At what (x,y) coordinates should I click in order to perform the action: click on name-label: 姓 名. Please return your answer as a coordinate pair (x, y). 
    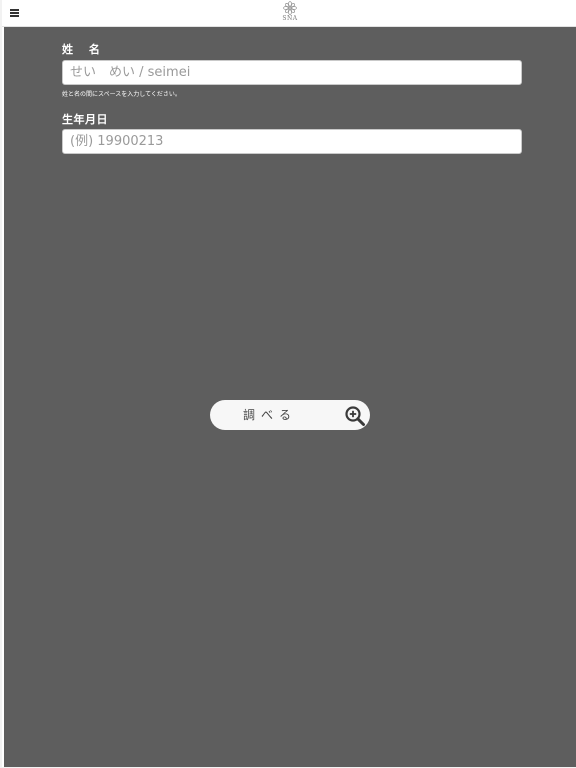
    Looking at the image, I should click on (84, 49).